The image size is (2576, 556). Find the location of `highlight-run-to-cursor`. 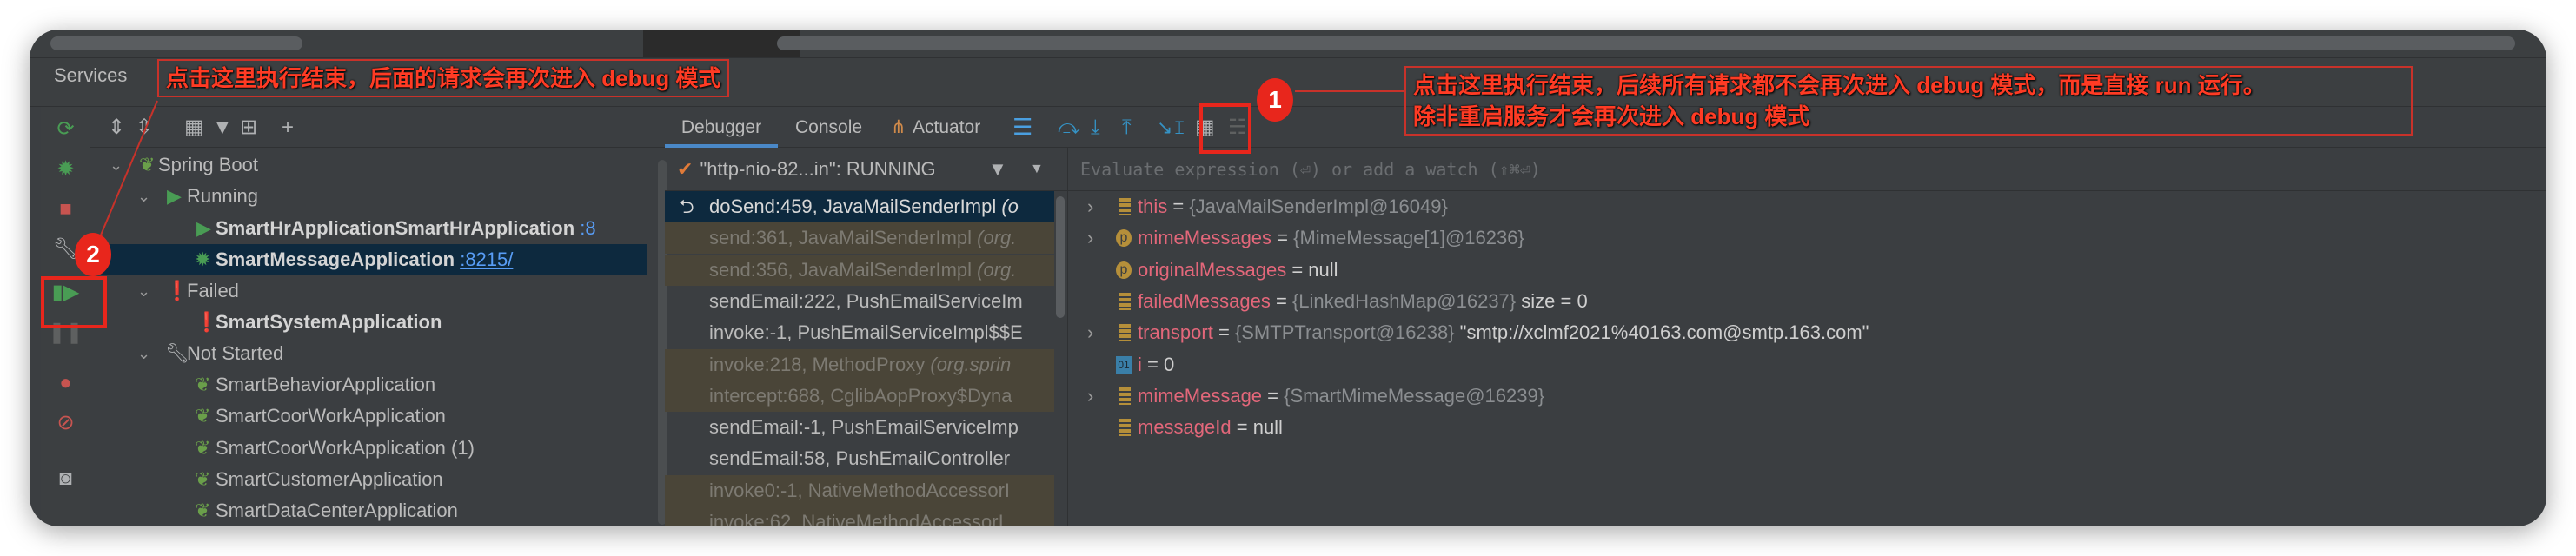

highlight-run-to-cursor is located at coordinates (1225, 128).